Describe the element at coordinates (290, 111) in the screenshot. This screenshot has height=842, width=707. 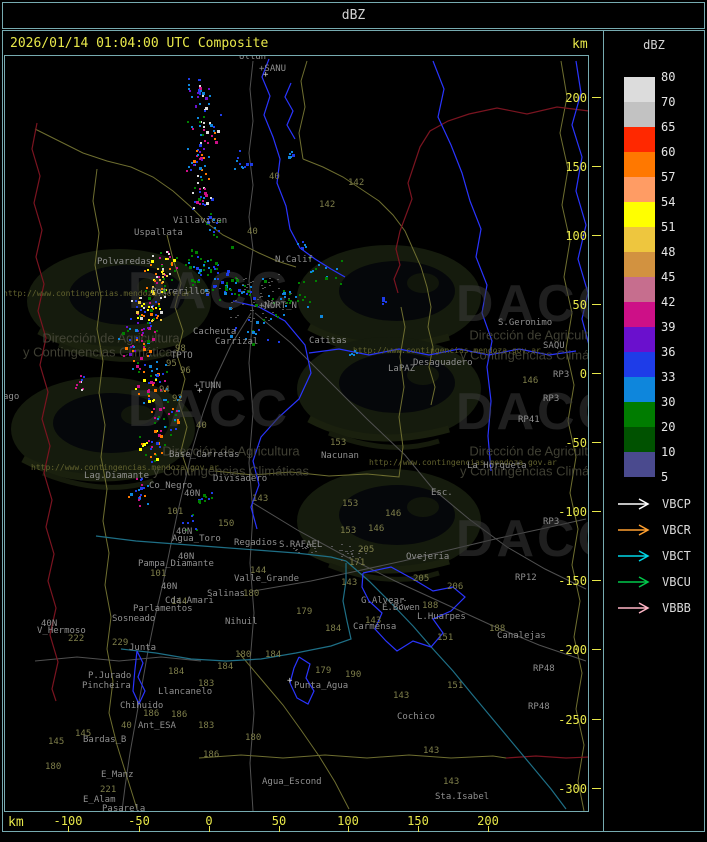
I see `river-line` at that location.